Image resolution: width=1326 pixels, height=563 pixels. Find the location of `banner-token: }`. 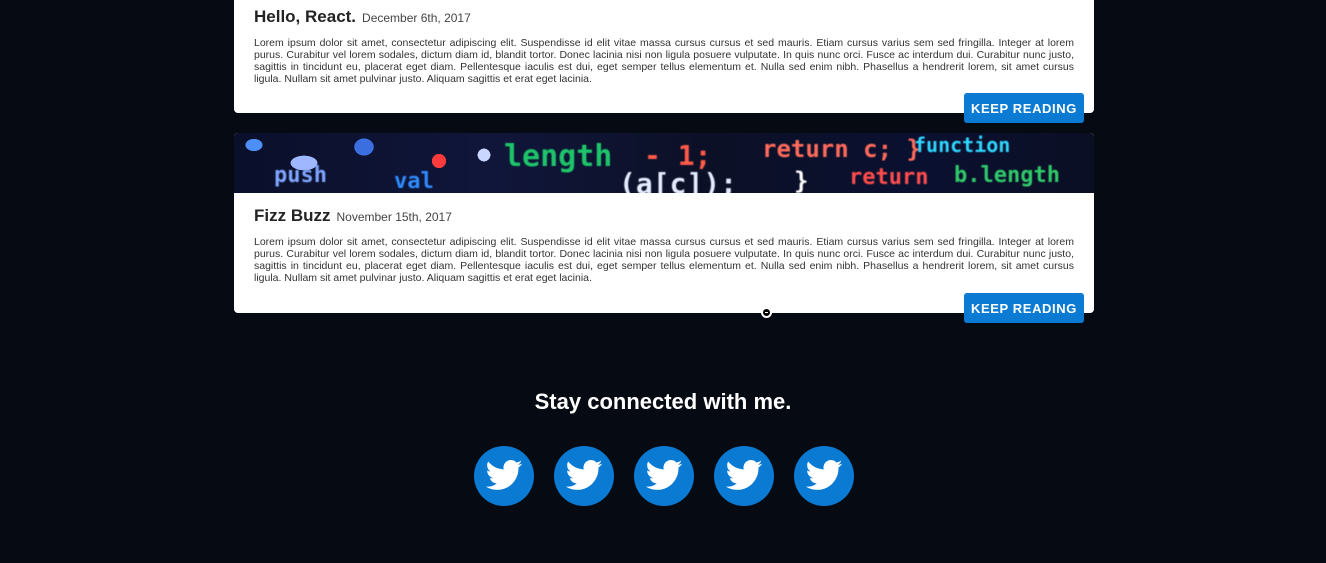

banner-token: } is located at coordinates (801, 180).